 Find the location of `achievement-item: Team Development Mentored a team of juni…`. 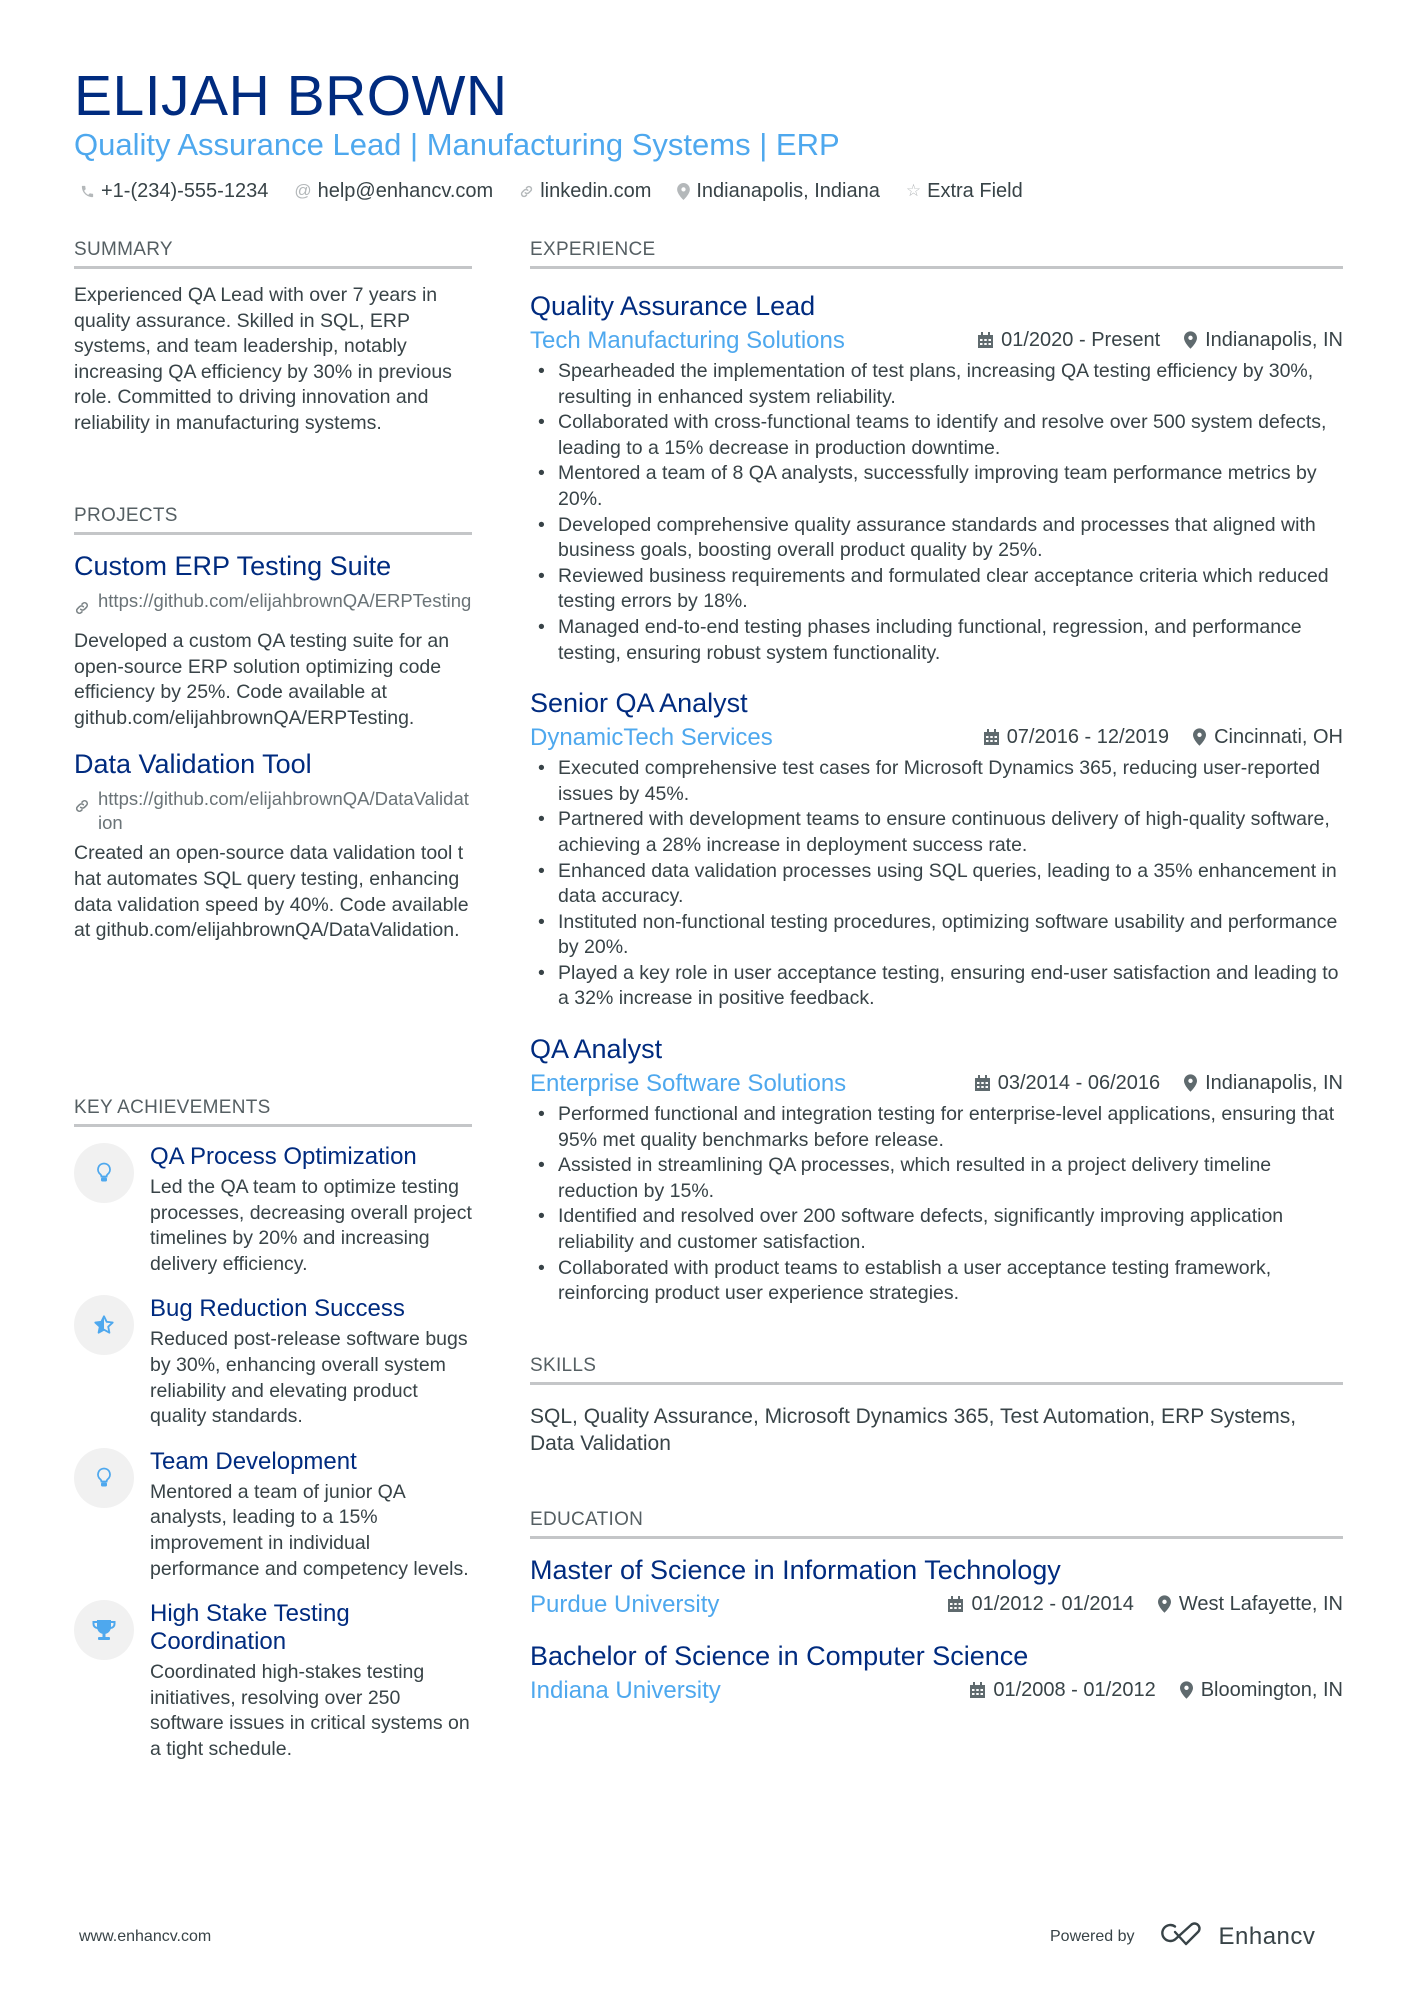

achievement-item: Team Development Mentored a team of juni… is located at coordinates (273, 1514).